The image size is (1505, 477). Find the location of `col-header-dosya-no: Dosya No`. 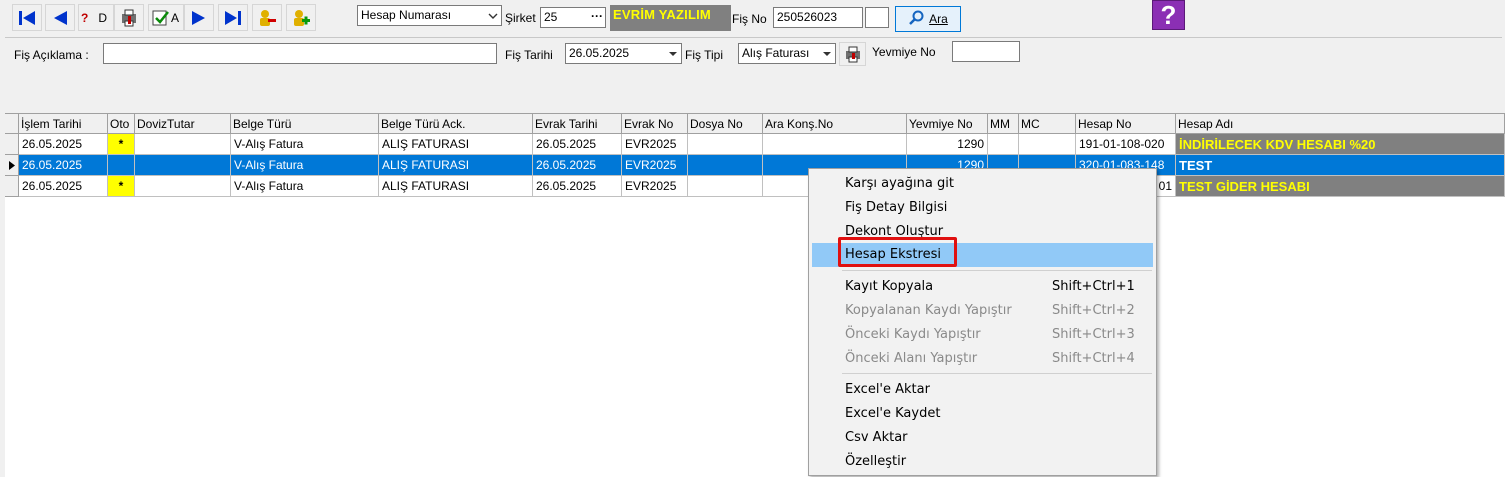

col-header-dosya-no: Dosya No is located at coordinates (725, 124).